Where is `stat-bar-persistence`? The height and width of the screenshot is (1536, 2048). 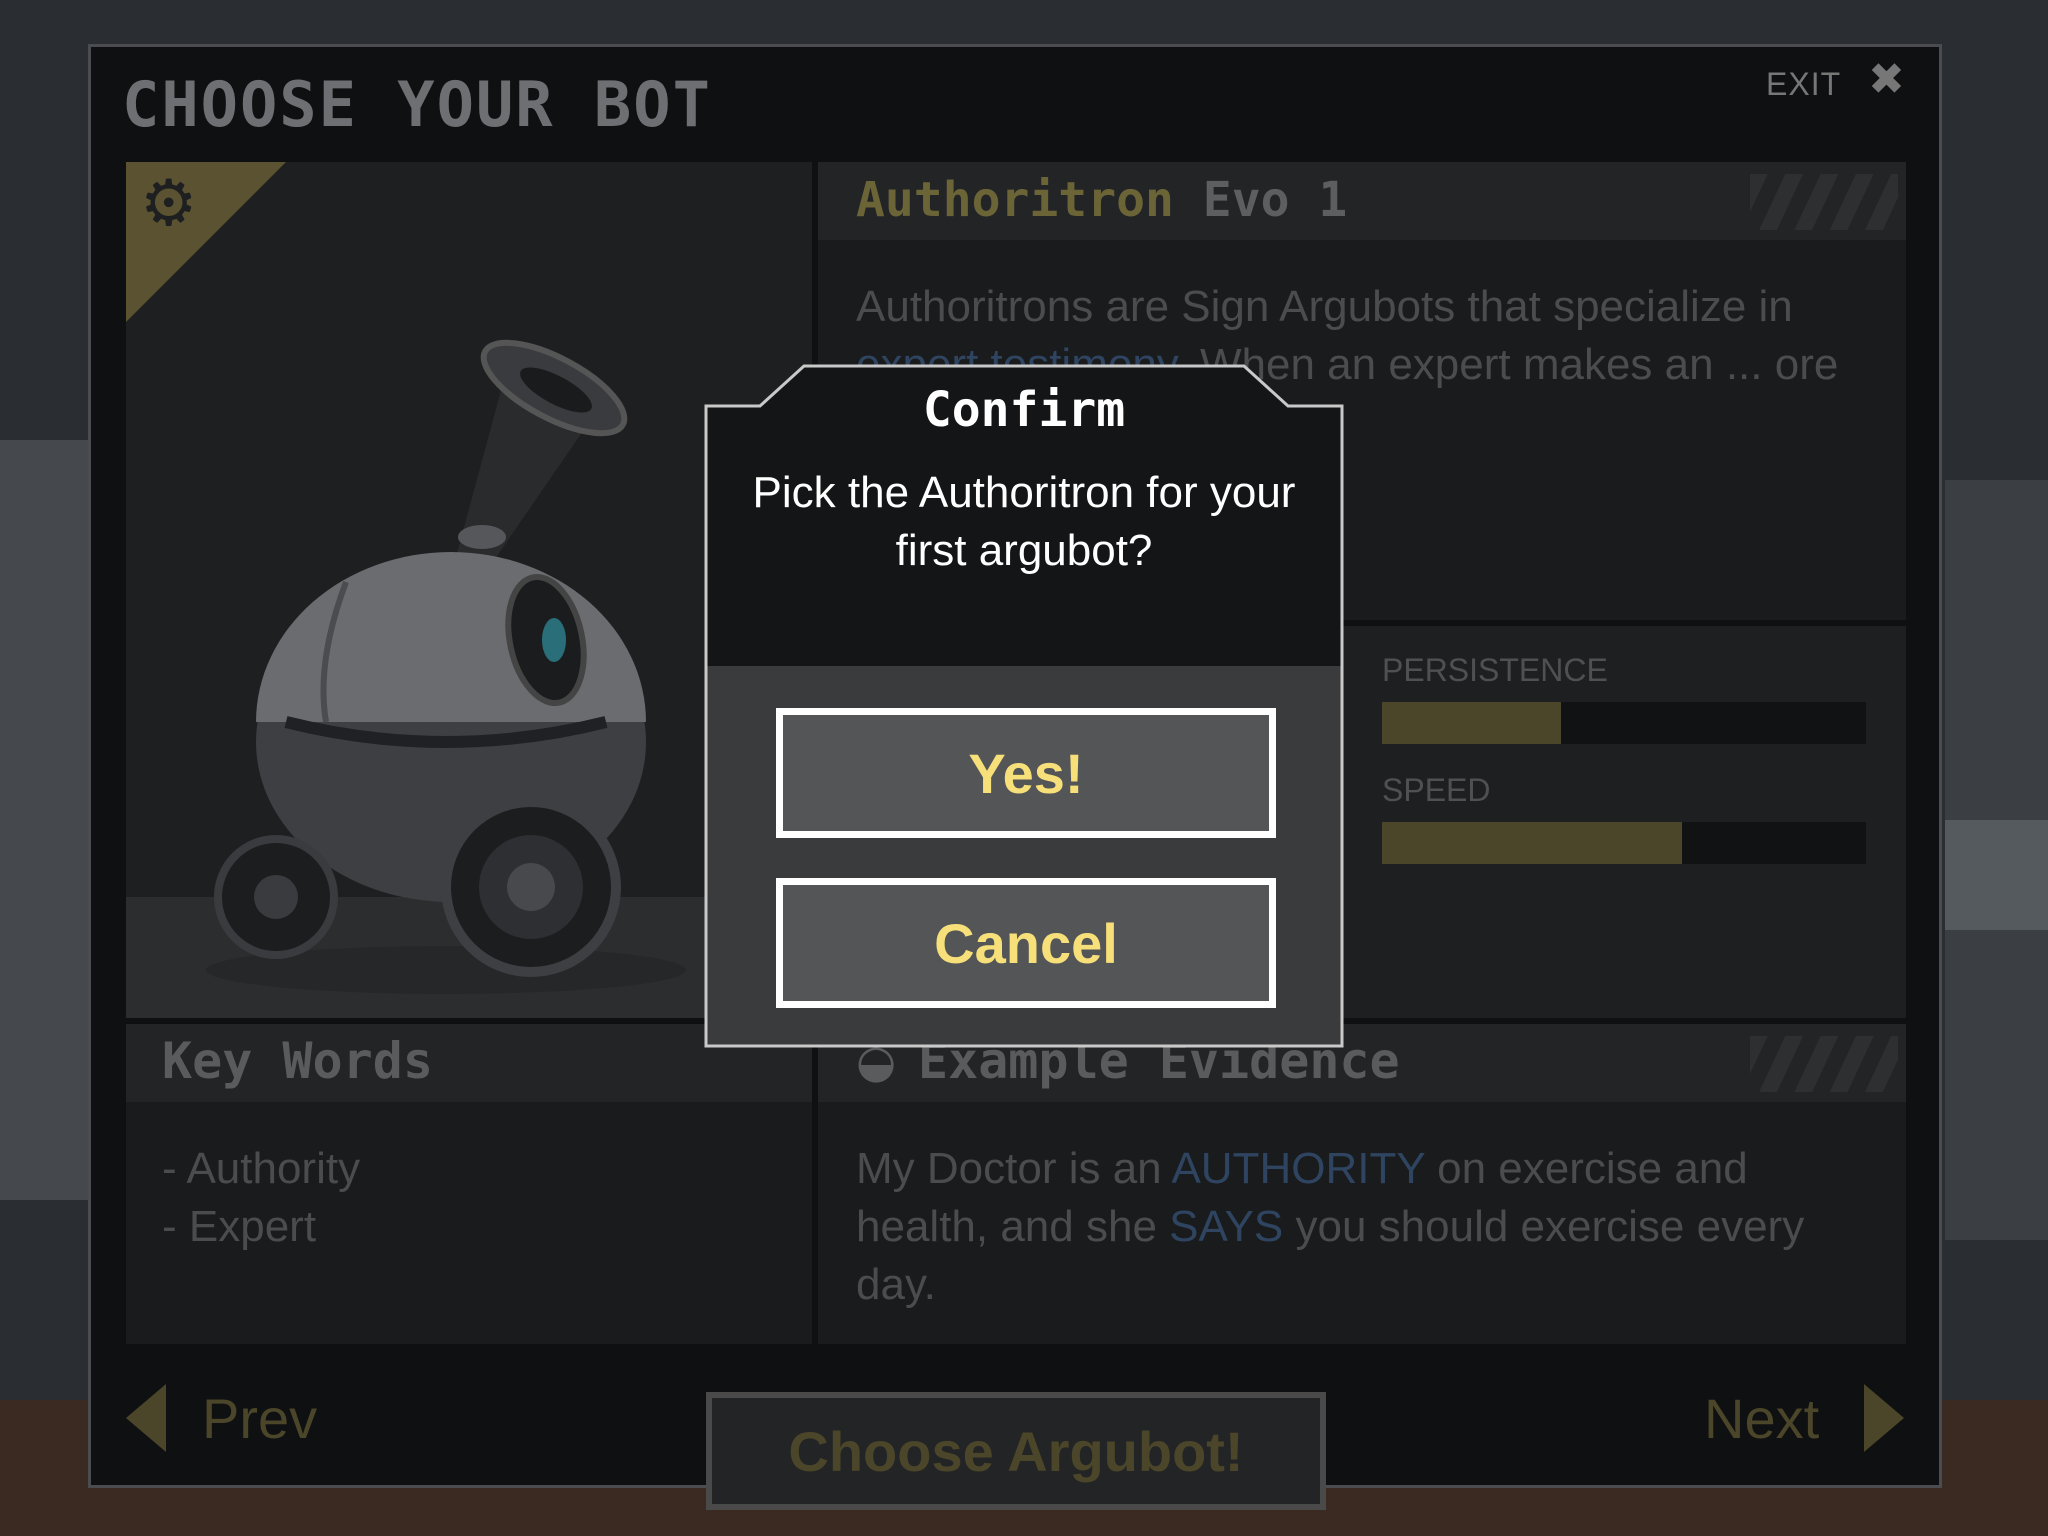 stat-bar-persistence is located at coordinates (1624, 723).